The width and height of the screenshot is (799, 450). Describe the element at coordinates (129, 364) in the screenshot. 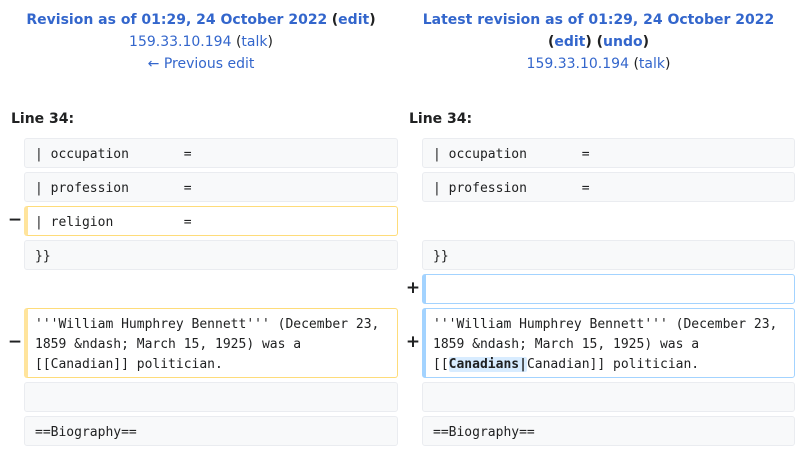

I see `paragraph-line: [[Canadian]] politician.` at that location.